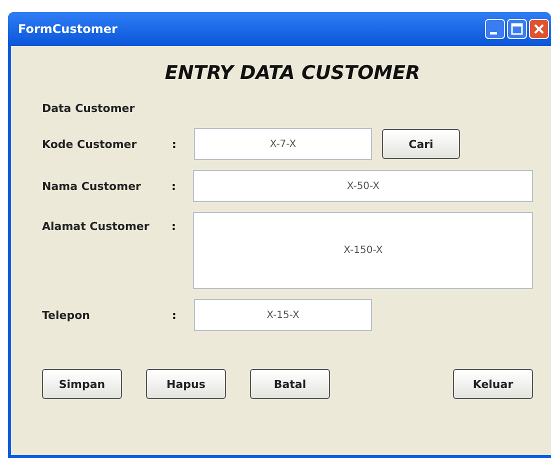 The height and width of the screenshot is (458, 551). I want to click on field-label: Alamat Customer, so click(96, 226).